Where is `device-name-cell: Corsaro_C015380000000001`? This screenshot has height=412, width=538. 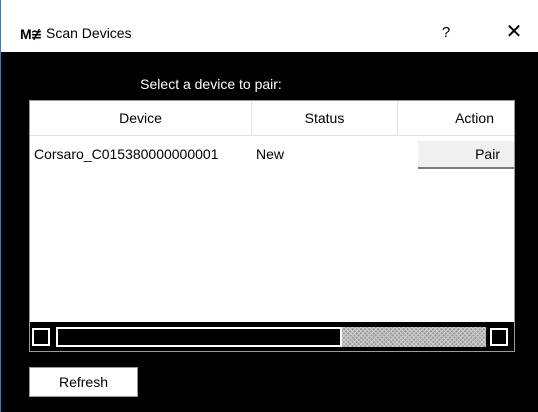
device-name-cell: Corsaro_C015380000000001 is located at coordinates (126, 154).